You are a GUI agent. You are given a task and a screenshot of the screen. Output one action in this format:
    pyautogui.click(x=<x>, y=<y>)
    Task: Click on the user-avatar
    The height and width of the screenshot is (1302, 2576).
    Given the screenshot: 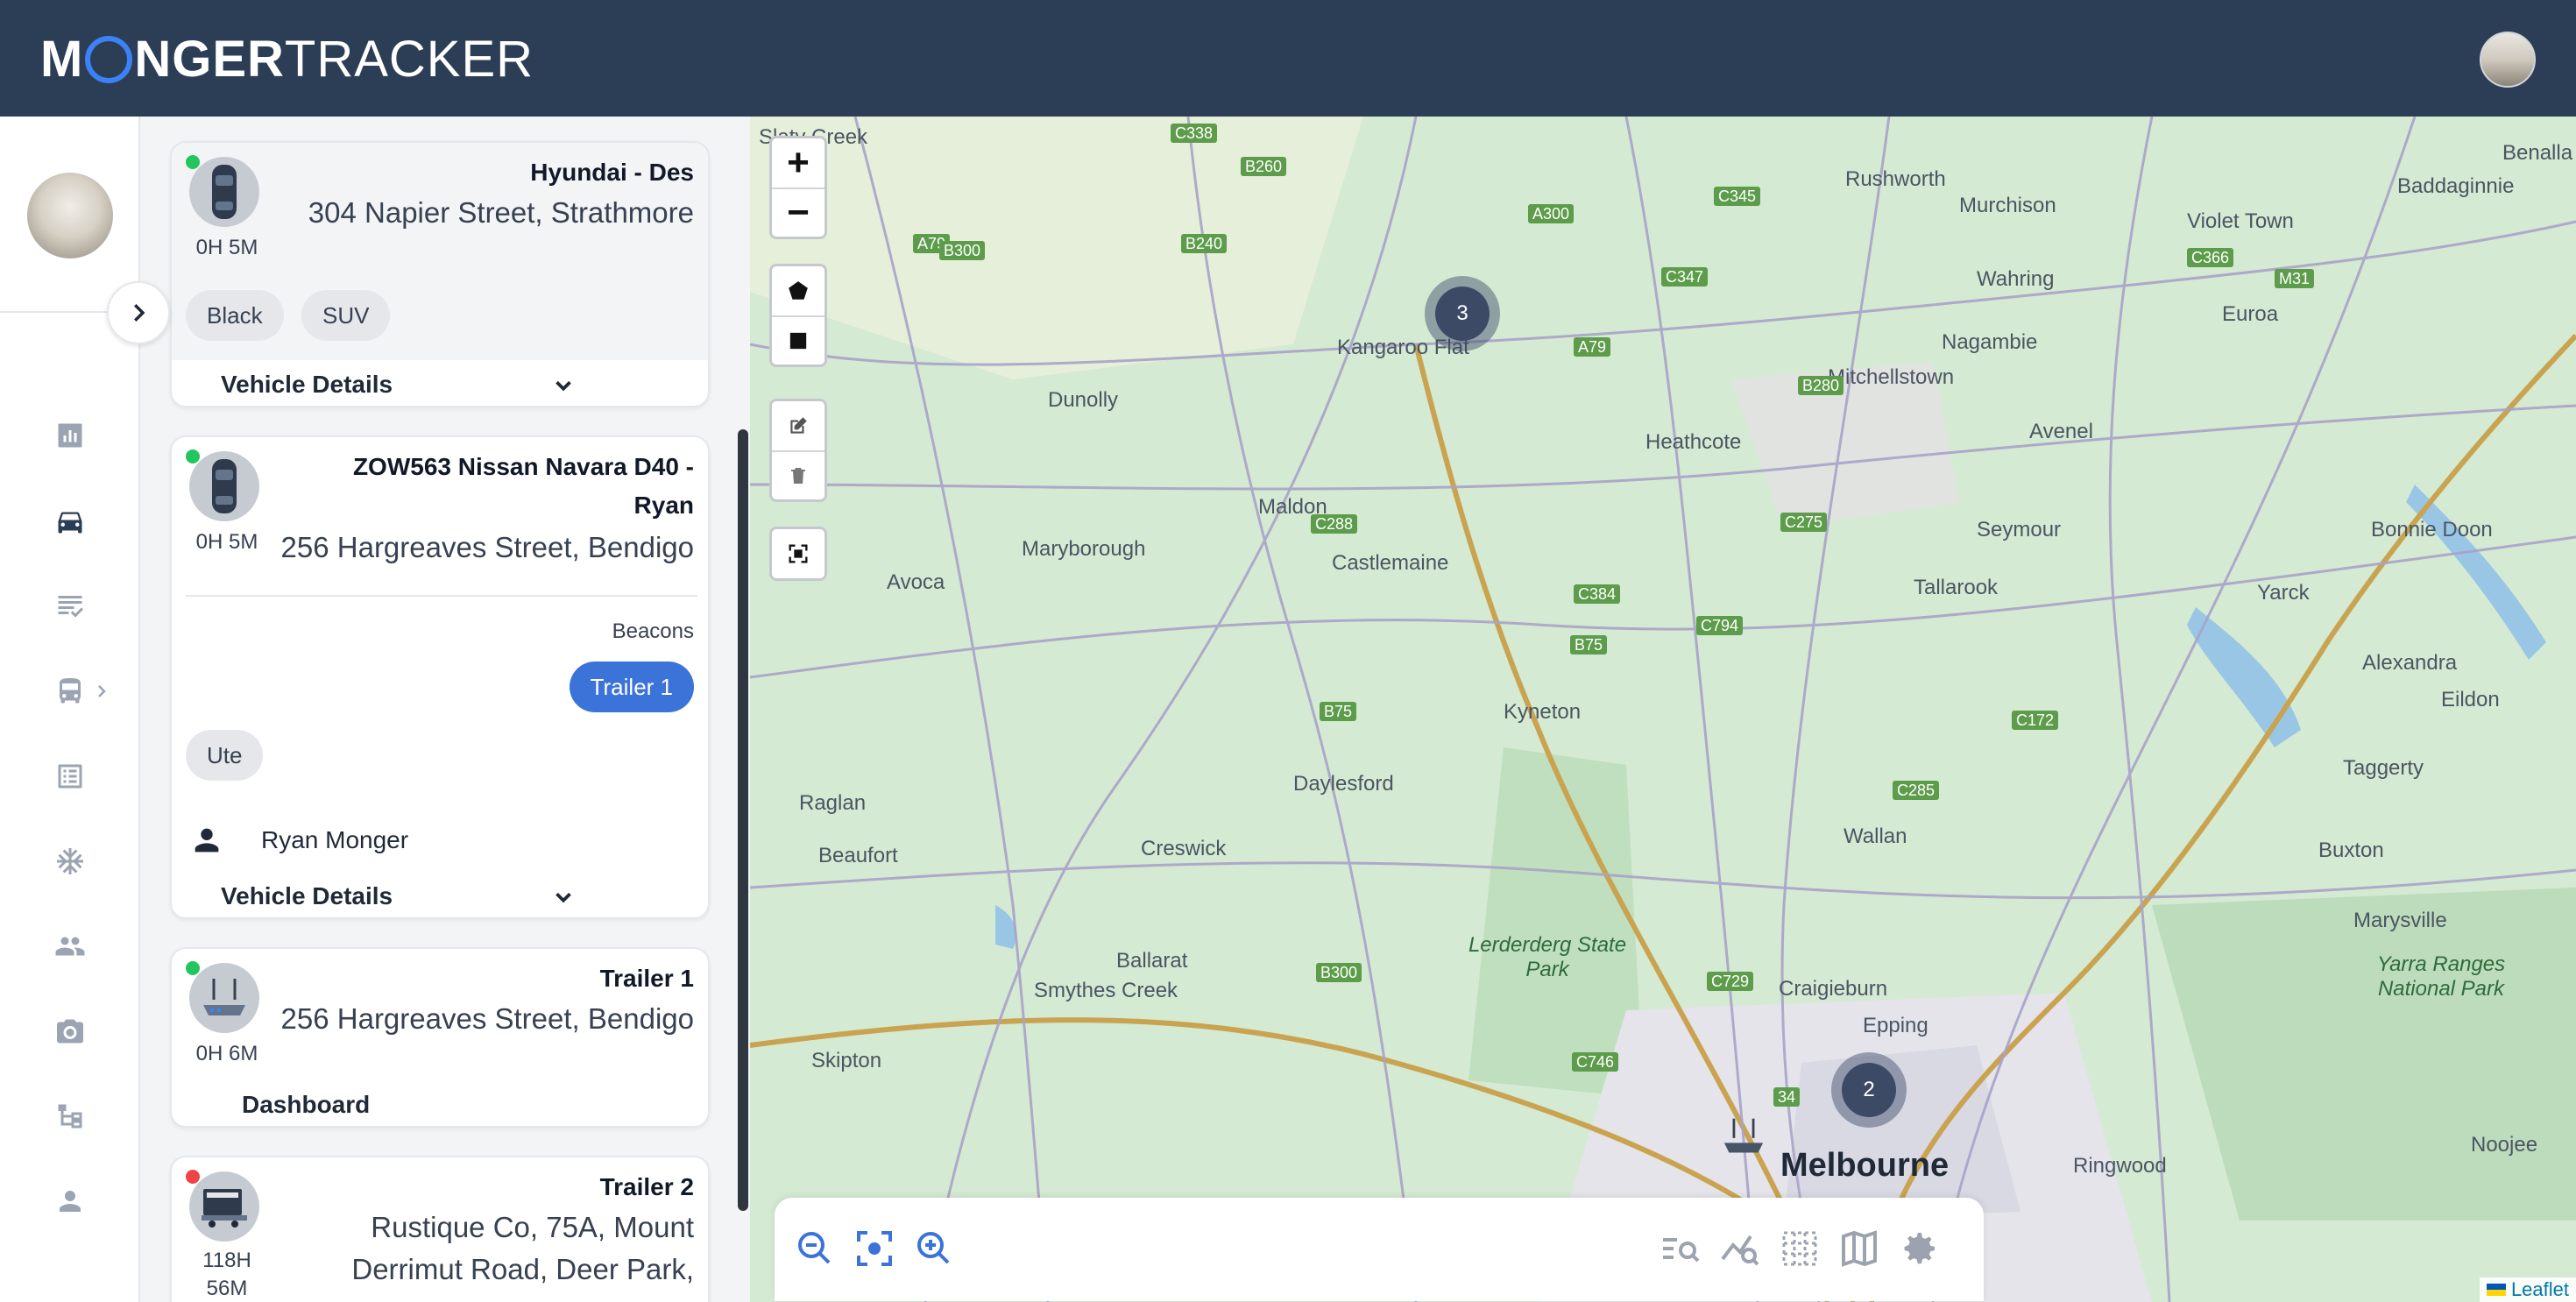 What is the action you would take?
    pyautogui.click(x=2508, y=60)
    